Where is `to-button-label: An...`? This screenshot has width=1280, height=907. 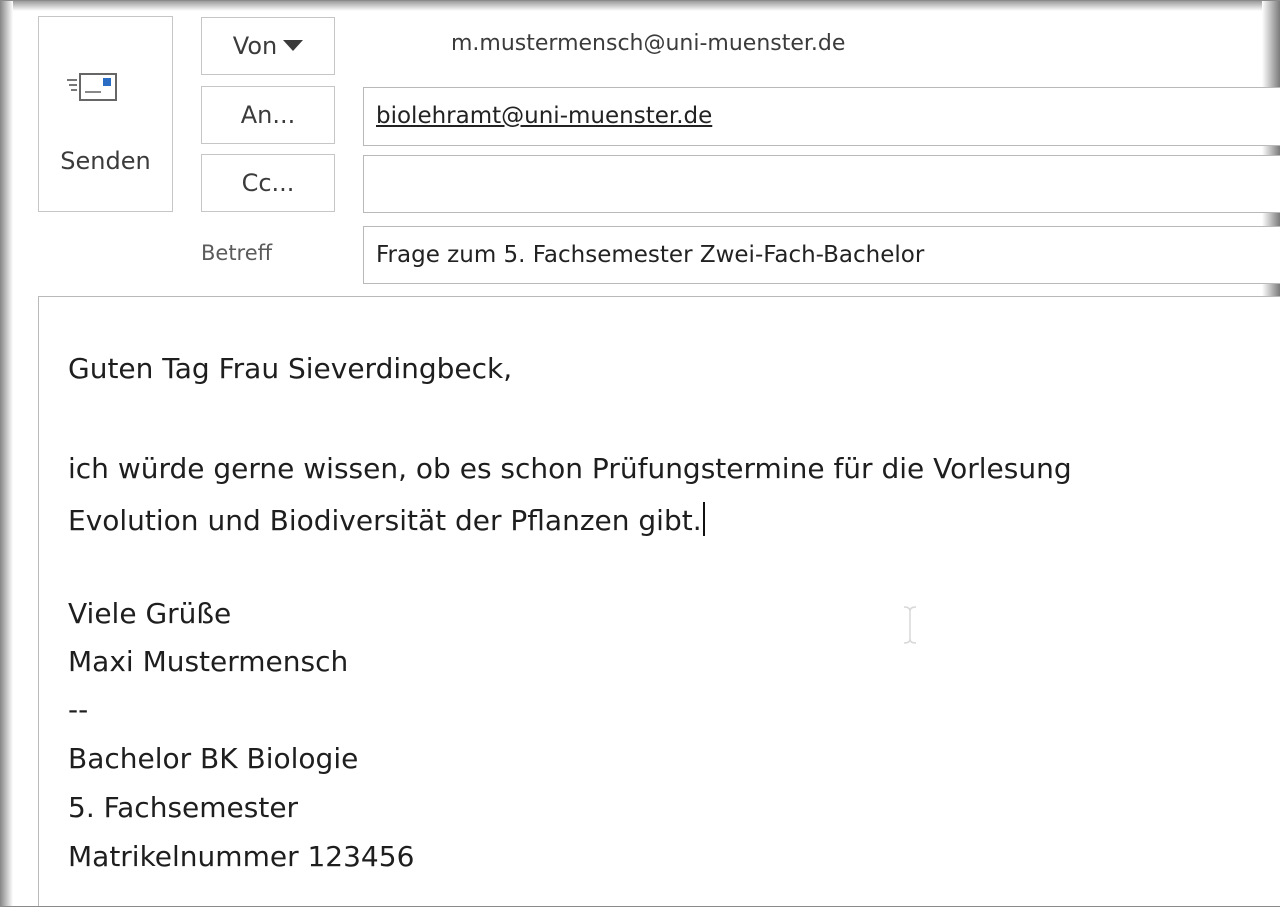 to-button-label: An... is located at coordinates (268, 115).